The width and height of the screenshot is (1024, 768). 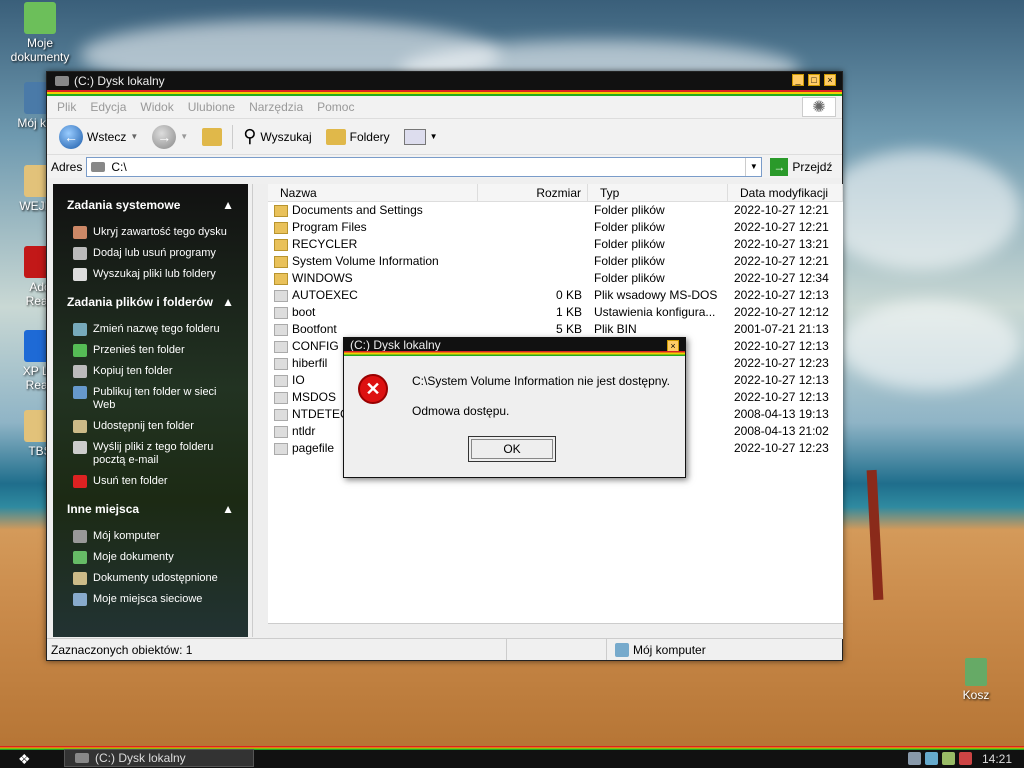 I want to click on title-bar: (C:) Dysk lokalny _ □ ×, so click(x=444, y=84).